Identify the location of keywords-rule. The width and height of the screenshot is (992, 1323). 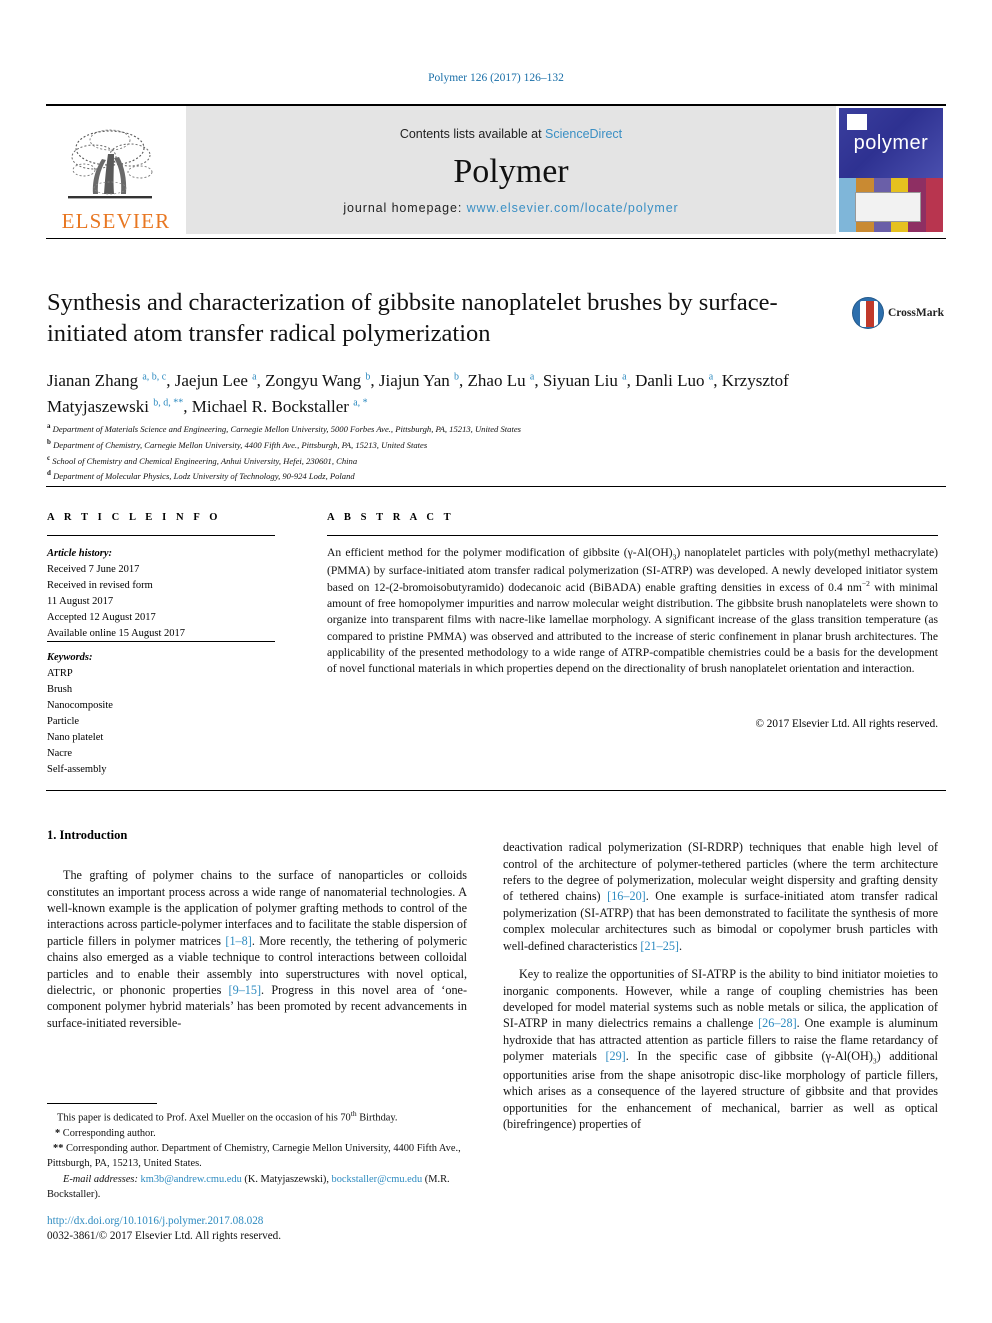
(161, 641).